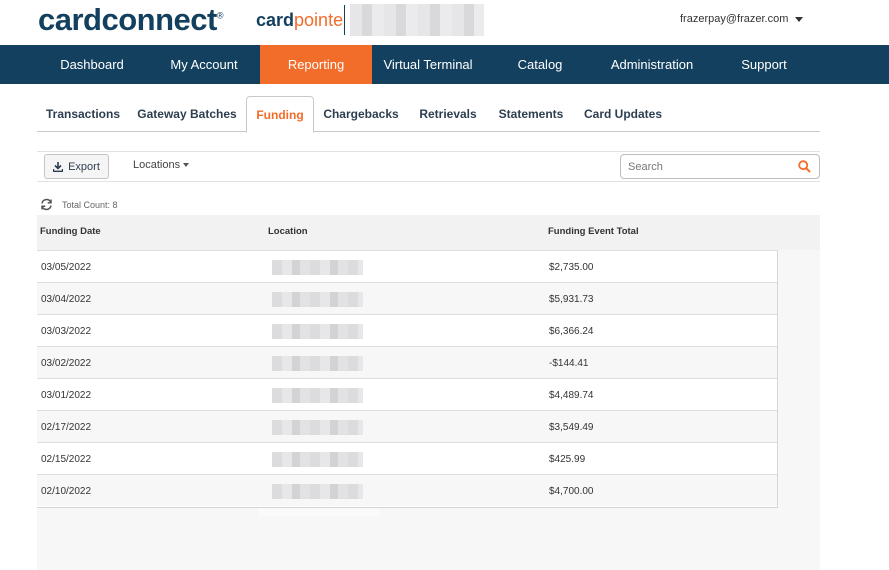  I want to click on funding-total-cell: -$144.41, so click(569, 363).